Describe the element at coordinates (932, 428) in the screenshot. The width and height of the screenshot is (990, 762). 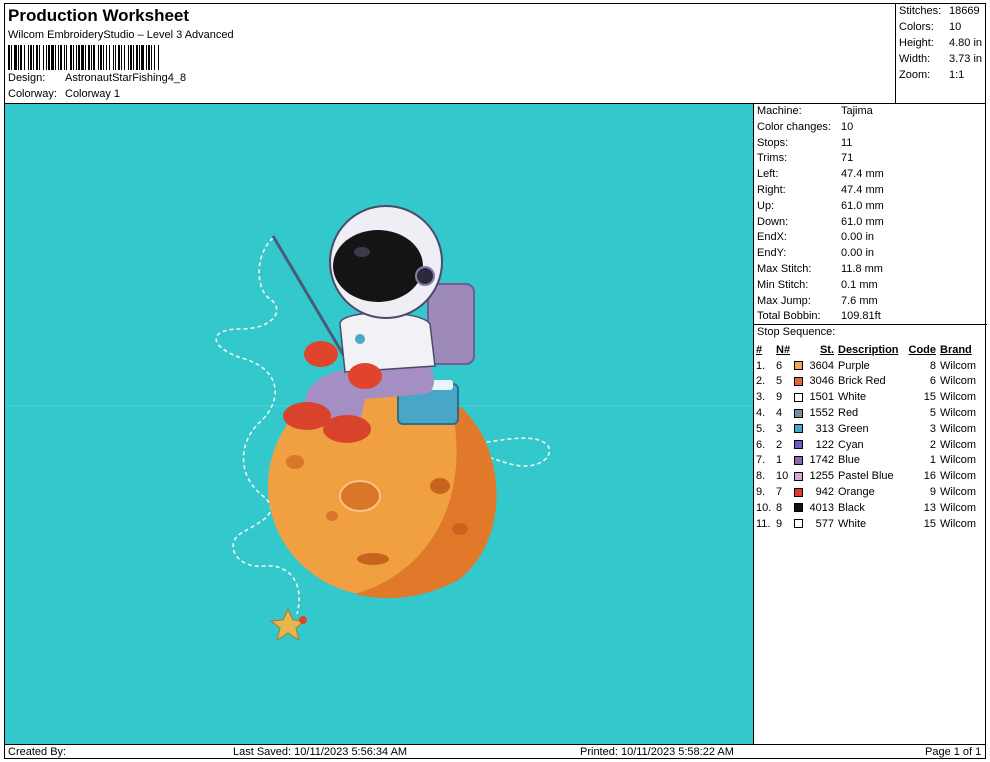
I see `cell-code: 3` at that location.